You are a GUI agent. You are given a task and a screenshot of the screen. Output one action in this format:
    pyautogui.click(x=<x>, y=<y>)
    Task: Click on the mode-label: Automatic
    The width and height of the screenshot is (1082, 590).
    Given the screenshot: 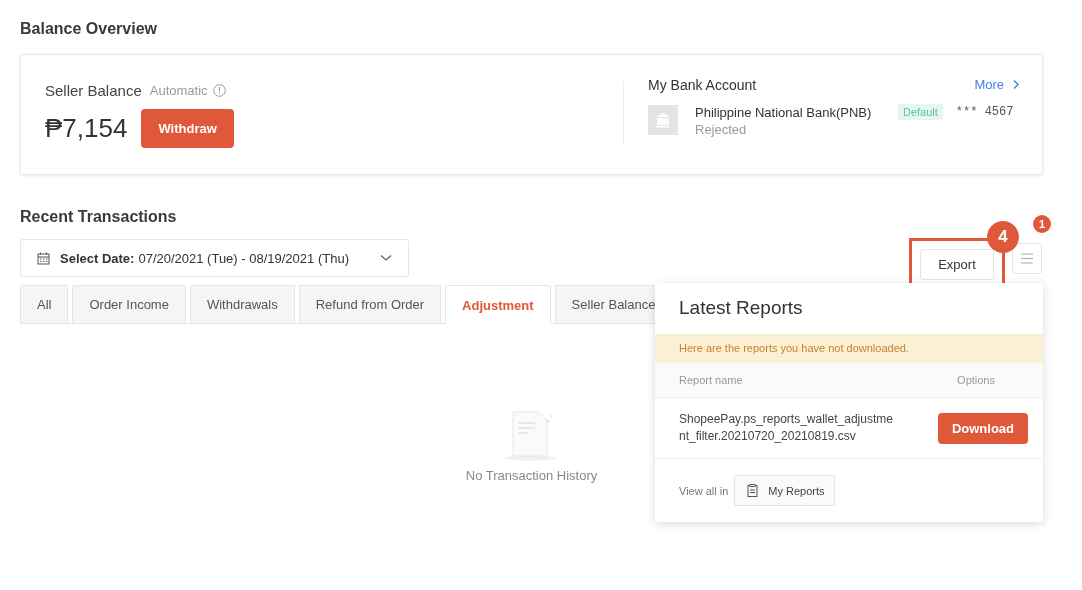 What is the action you would take?
    pyautogui.click(x=178, y=90)
    